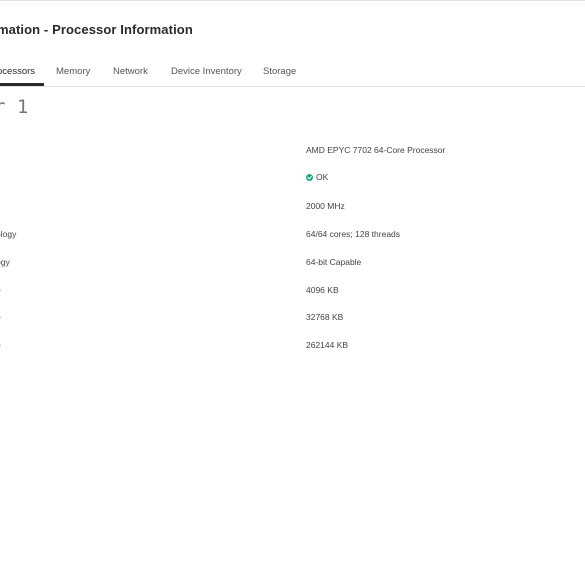 This screenshot has width=585, height=585. What do you see at coordinates (327, 345) in the screenshot?
I see `detail-value-l3-cache: 262144 KB` at bounding box center [327, 345].